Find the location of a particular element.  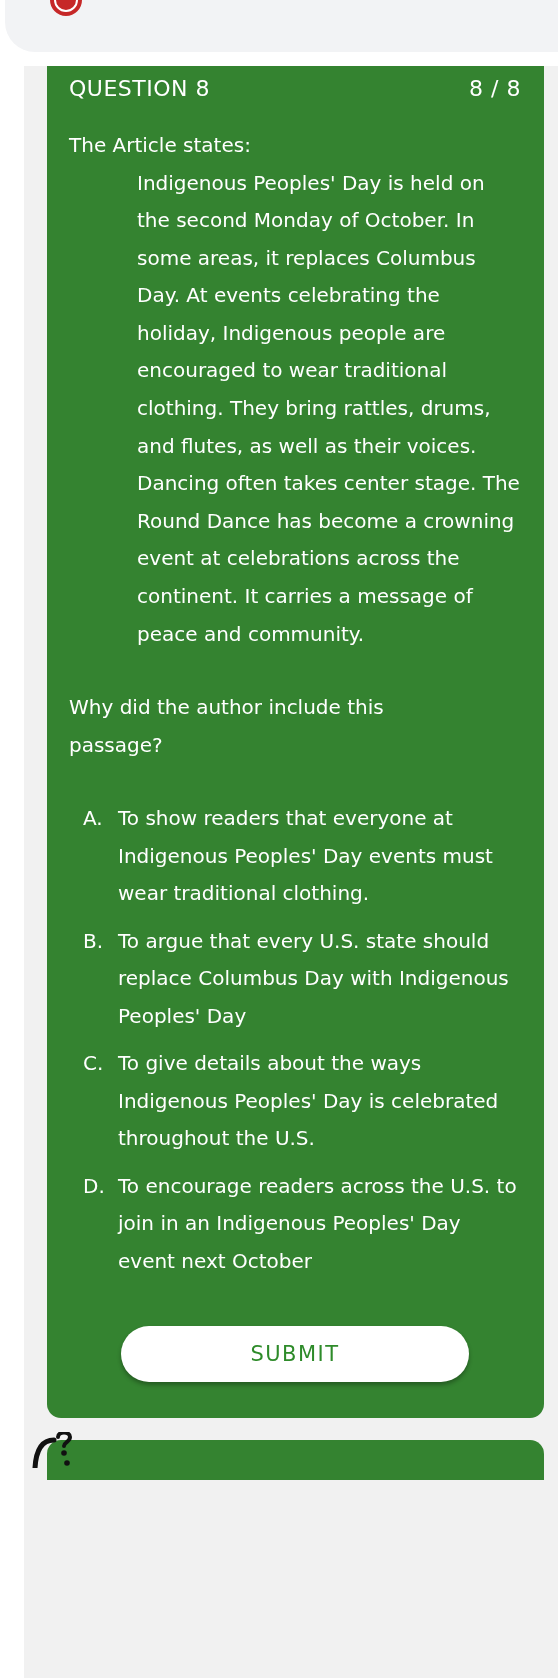

question-number: QUESTION 8 is located at coordinates (139, 88).